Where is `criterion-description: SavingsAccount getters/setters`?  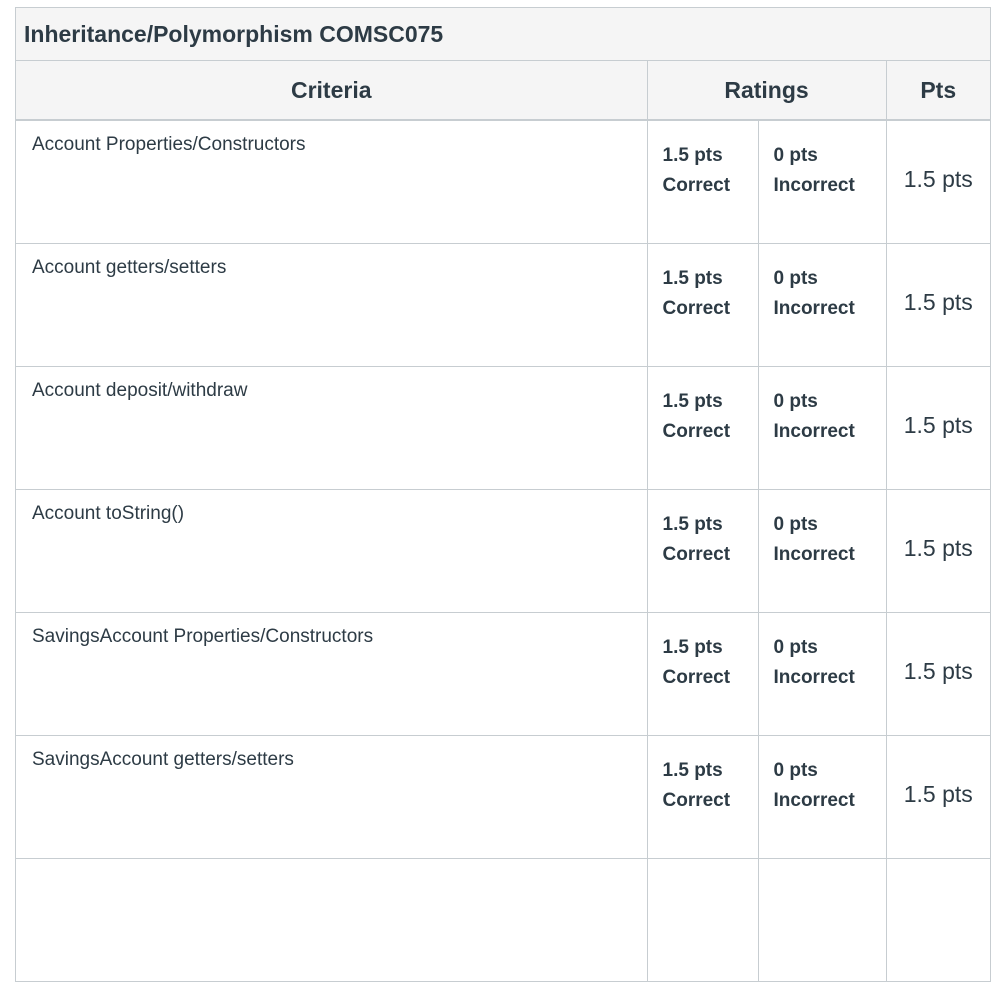 criterion-description: SavingsAccount getters/setters is located at coordinates (163, 759).